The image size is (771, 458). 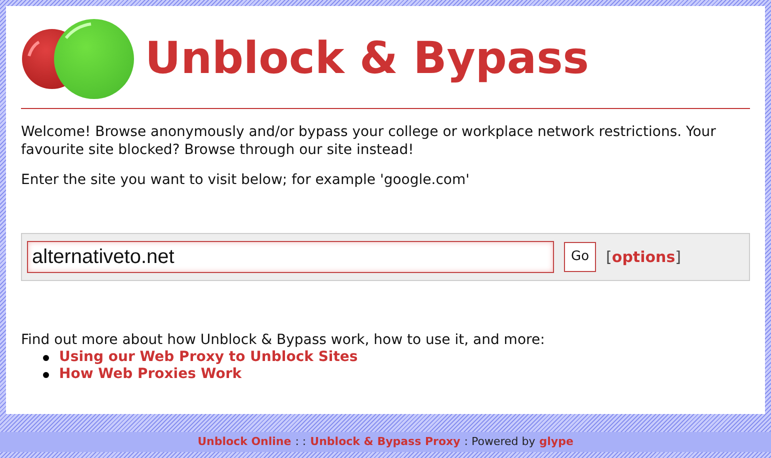 I want to click on more-info-text: Find out more about how Unblock & Bypass work, how to use it, and more:, so click(x=283, y=340).